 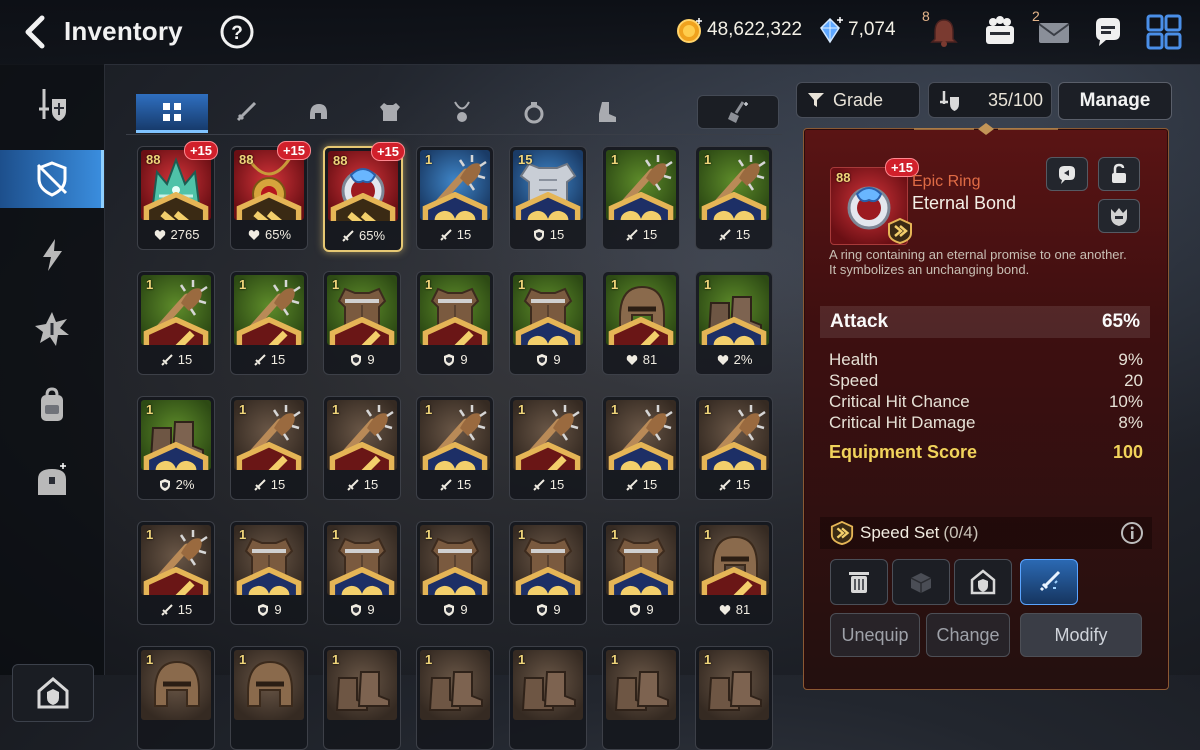 I want to click on speed-set-icon, so click(x=842, y=533).